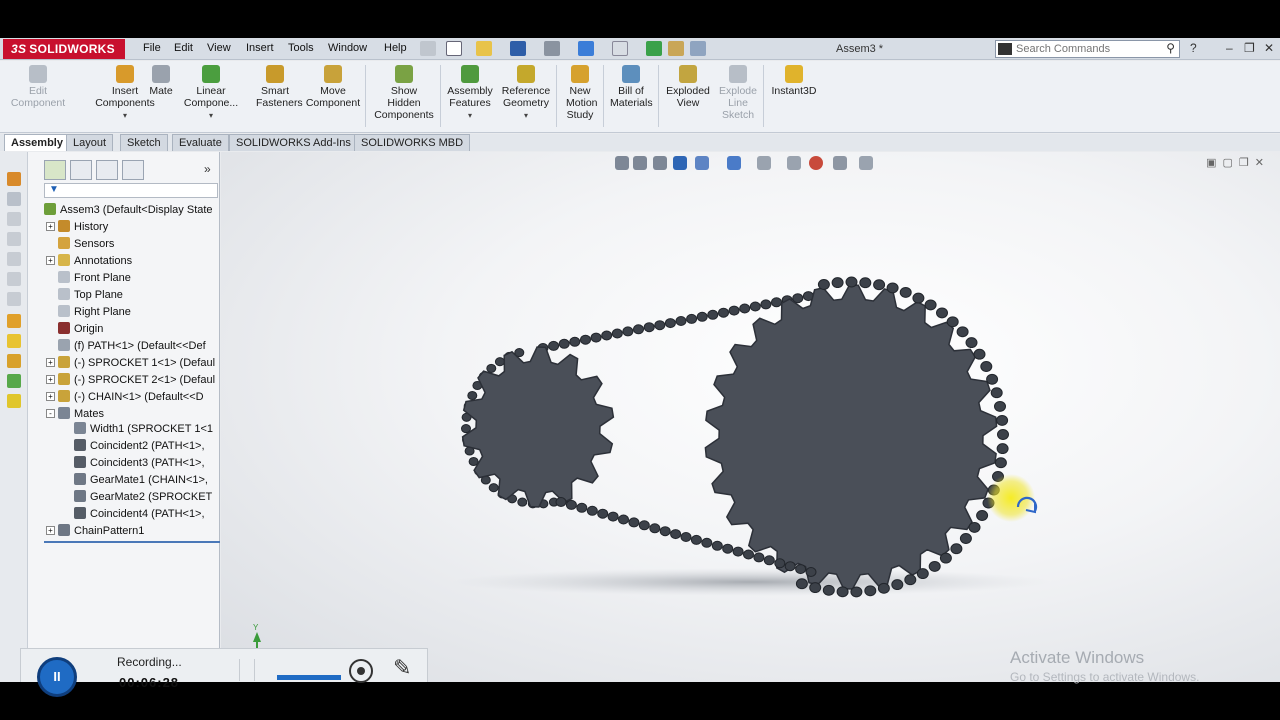  What do you see at coordinates (122, 211) in the screenshot?
I see `tree-root-assembly: Assem3 (Default<Display State` at bounding box center [122, 211].